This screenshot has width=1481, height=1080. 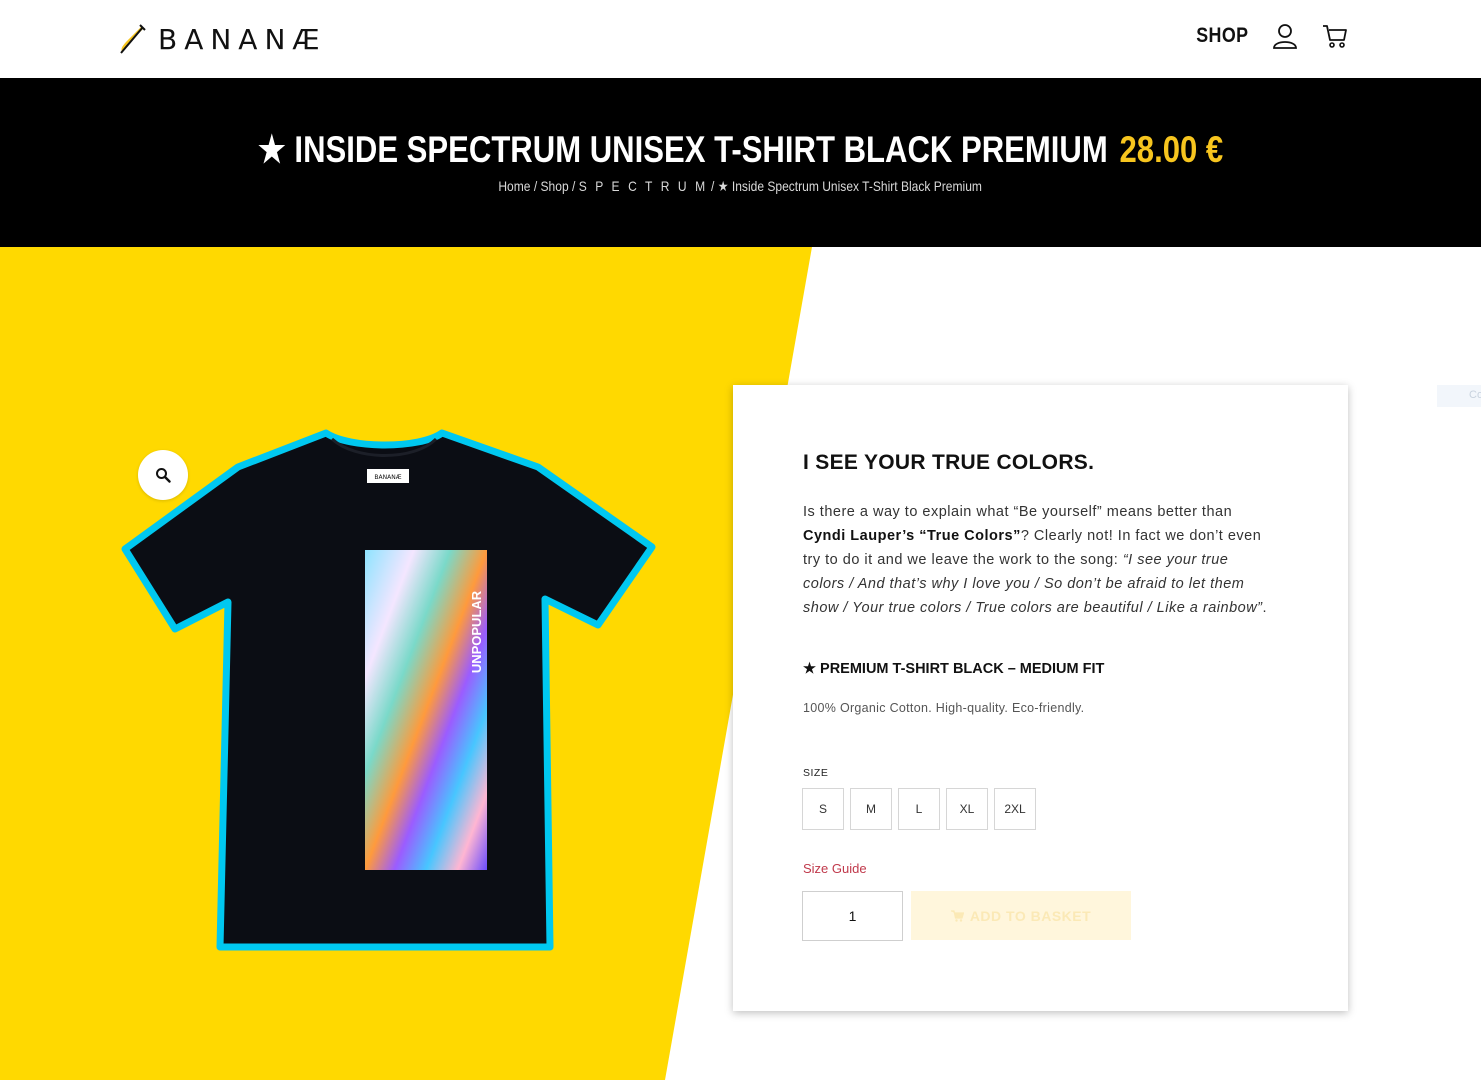 I want to click on desc-bold: Cyndi Lauper’s “True Colors”, so click(x=912, y=536).